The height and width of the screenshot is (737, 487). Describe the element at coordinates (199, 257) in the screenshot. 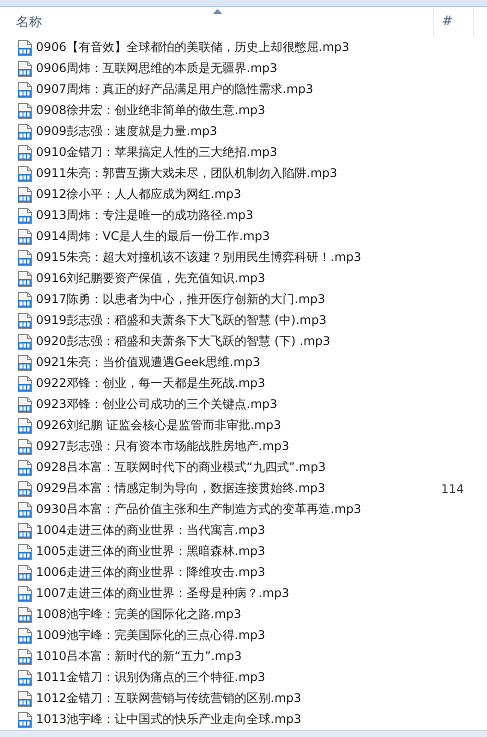

I see `file-name: 0915朱亮：超大对撞机该不该建？别用民生博弈科研！.mp3` at that location.